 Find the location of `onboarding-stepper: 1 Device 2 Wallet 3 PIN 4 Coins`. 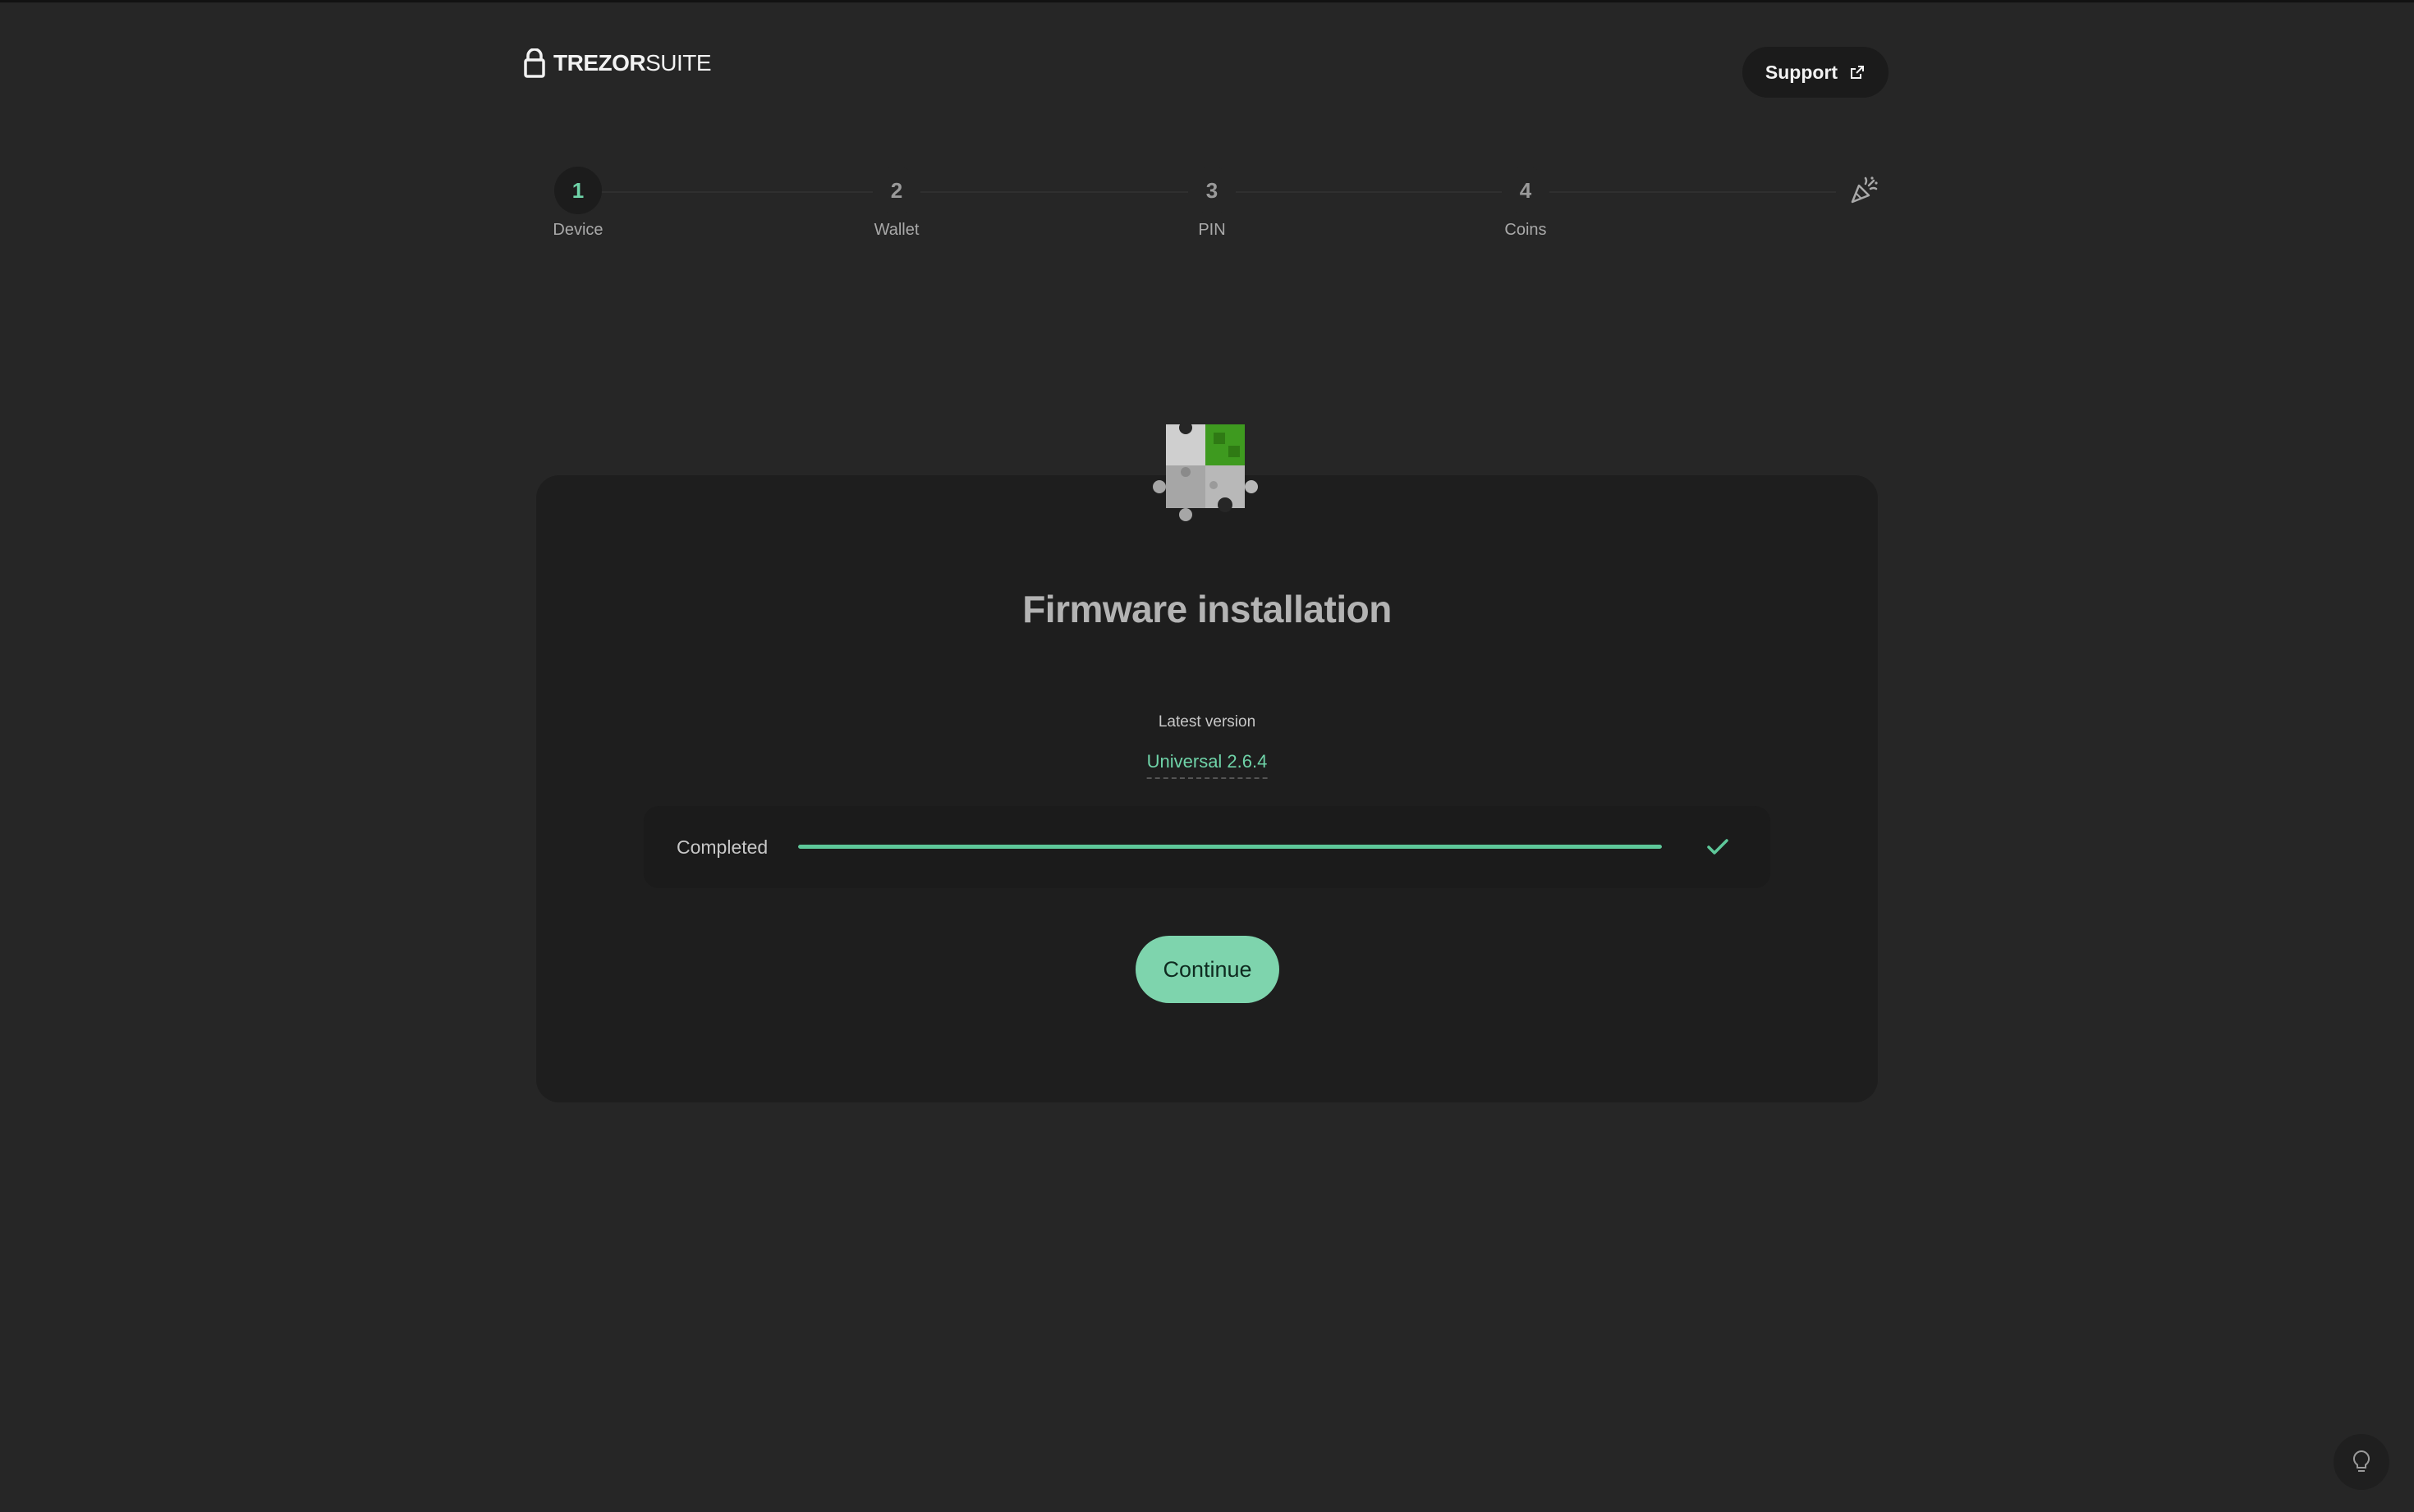

onboarding-stepper: 1 Device 2 Wallet 3 PIN 4 Coins is located at coordinates (1216, 212).